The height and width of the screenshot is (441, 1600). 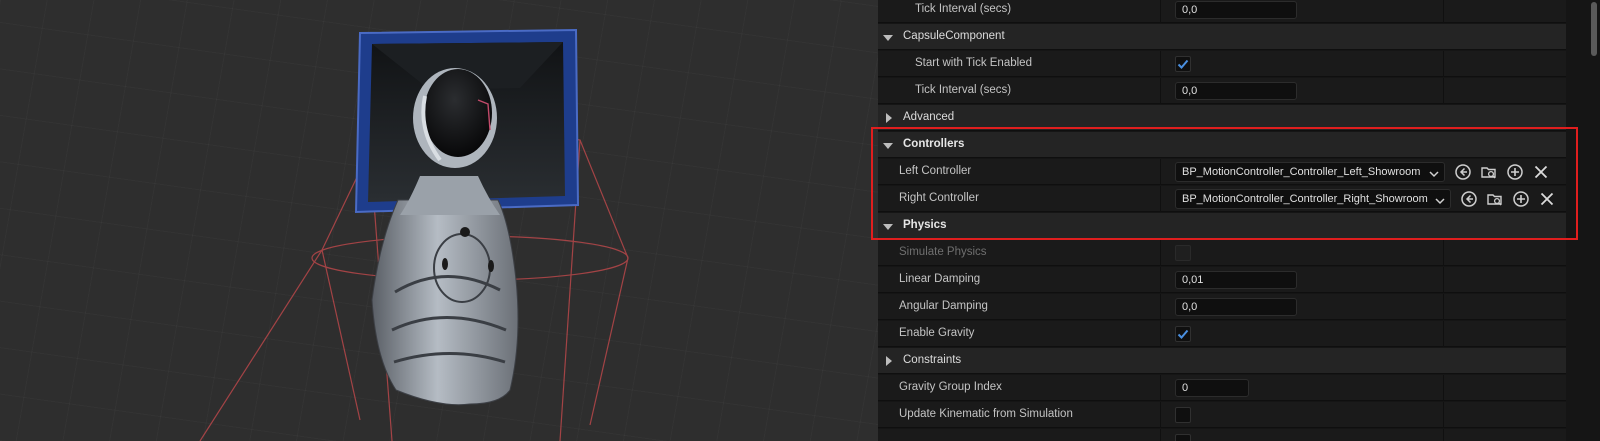 I want to click on row-capsule: CapsuleComponent, so click(x=1222, y=37).